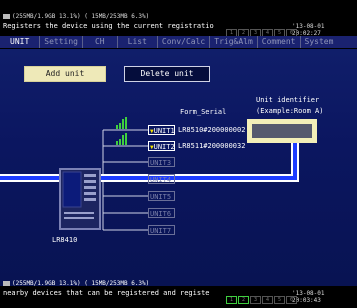  I want to click on device-label: LR8410, so click(65, 240).